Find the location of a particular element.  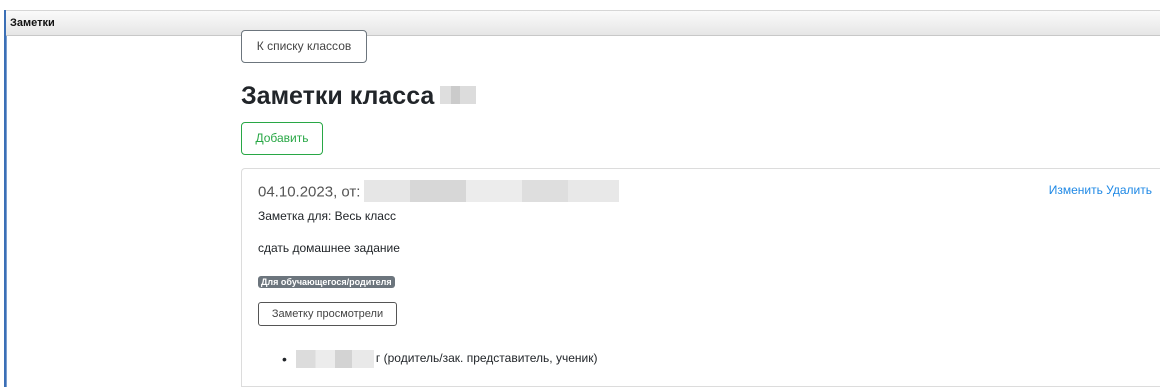

redacted-class-name is located at coordinates (458, 95).